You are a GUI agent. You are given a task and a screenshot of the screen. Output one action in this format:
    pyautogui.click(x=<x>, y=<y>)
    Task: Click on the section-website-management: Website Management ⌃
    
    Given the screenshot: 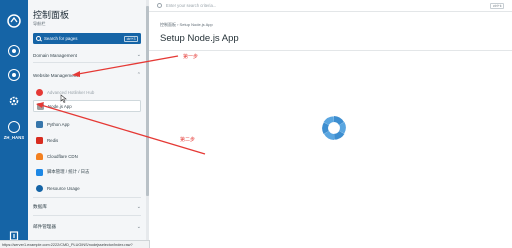 What is the action you would take?
    pyautogui.click(x=87, y=75)
    